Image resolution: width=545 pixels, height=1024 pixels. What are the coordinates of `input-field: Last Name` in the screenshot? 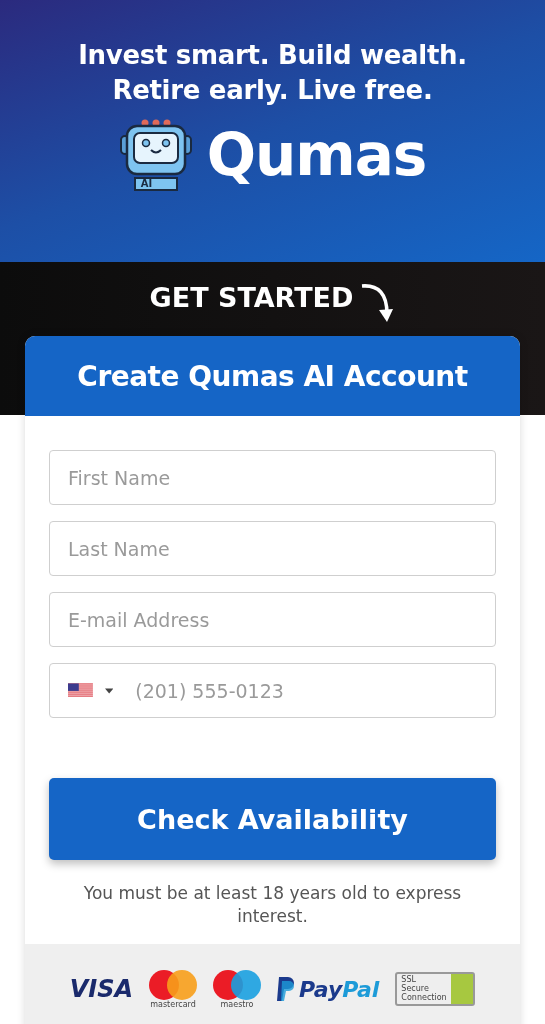 It's located at (272, 548).